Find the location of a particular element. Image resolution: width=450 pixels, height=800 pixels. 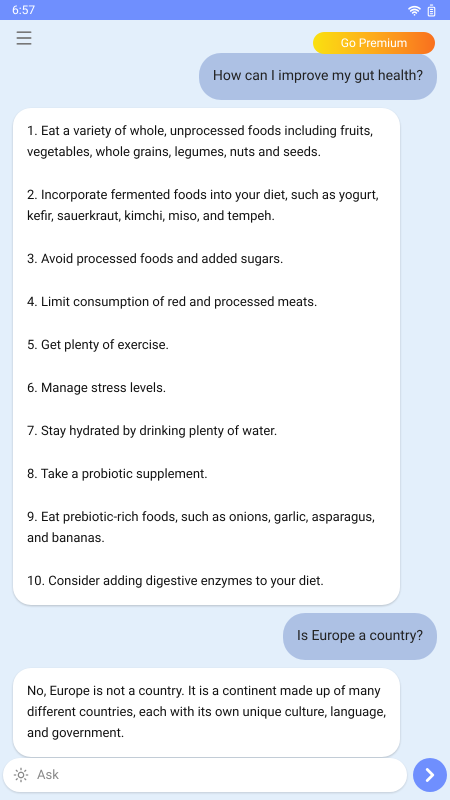

message-paragraph: 6. Manage stress levels. is located at coordinates (97, 389).